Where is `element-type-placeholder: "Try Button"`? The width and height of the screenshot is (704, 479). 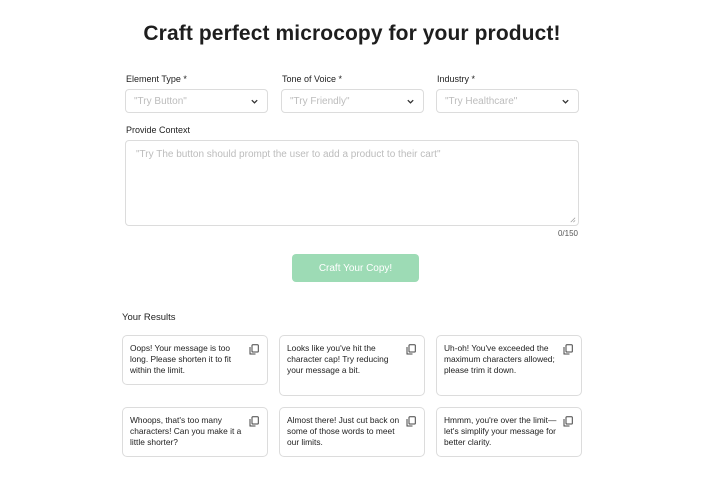 element-type-placeholder: "Try Button" is located at coordinates (160, 101).